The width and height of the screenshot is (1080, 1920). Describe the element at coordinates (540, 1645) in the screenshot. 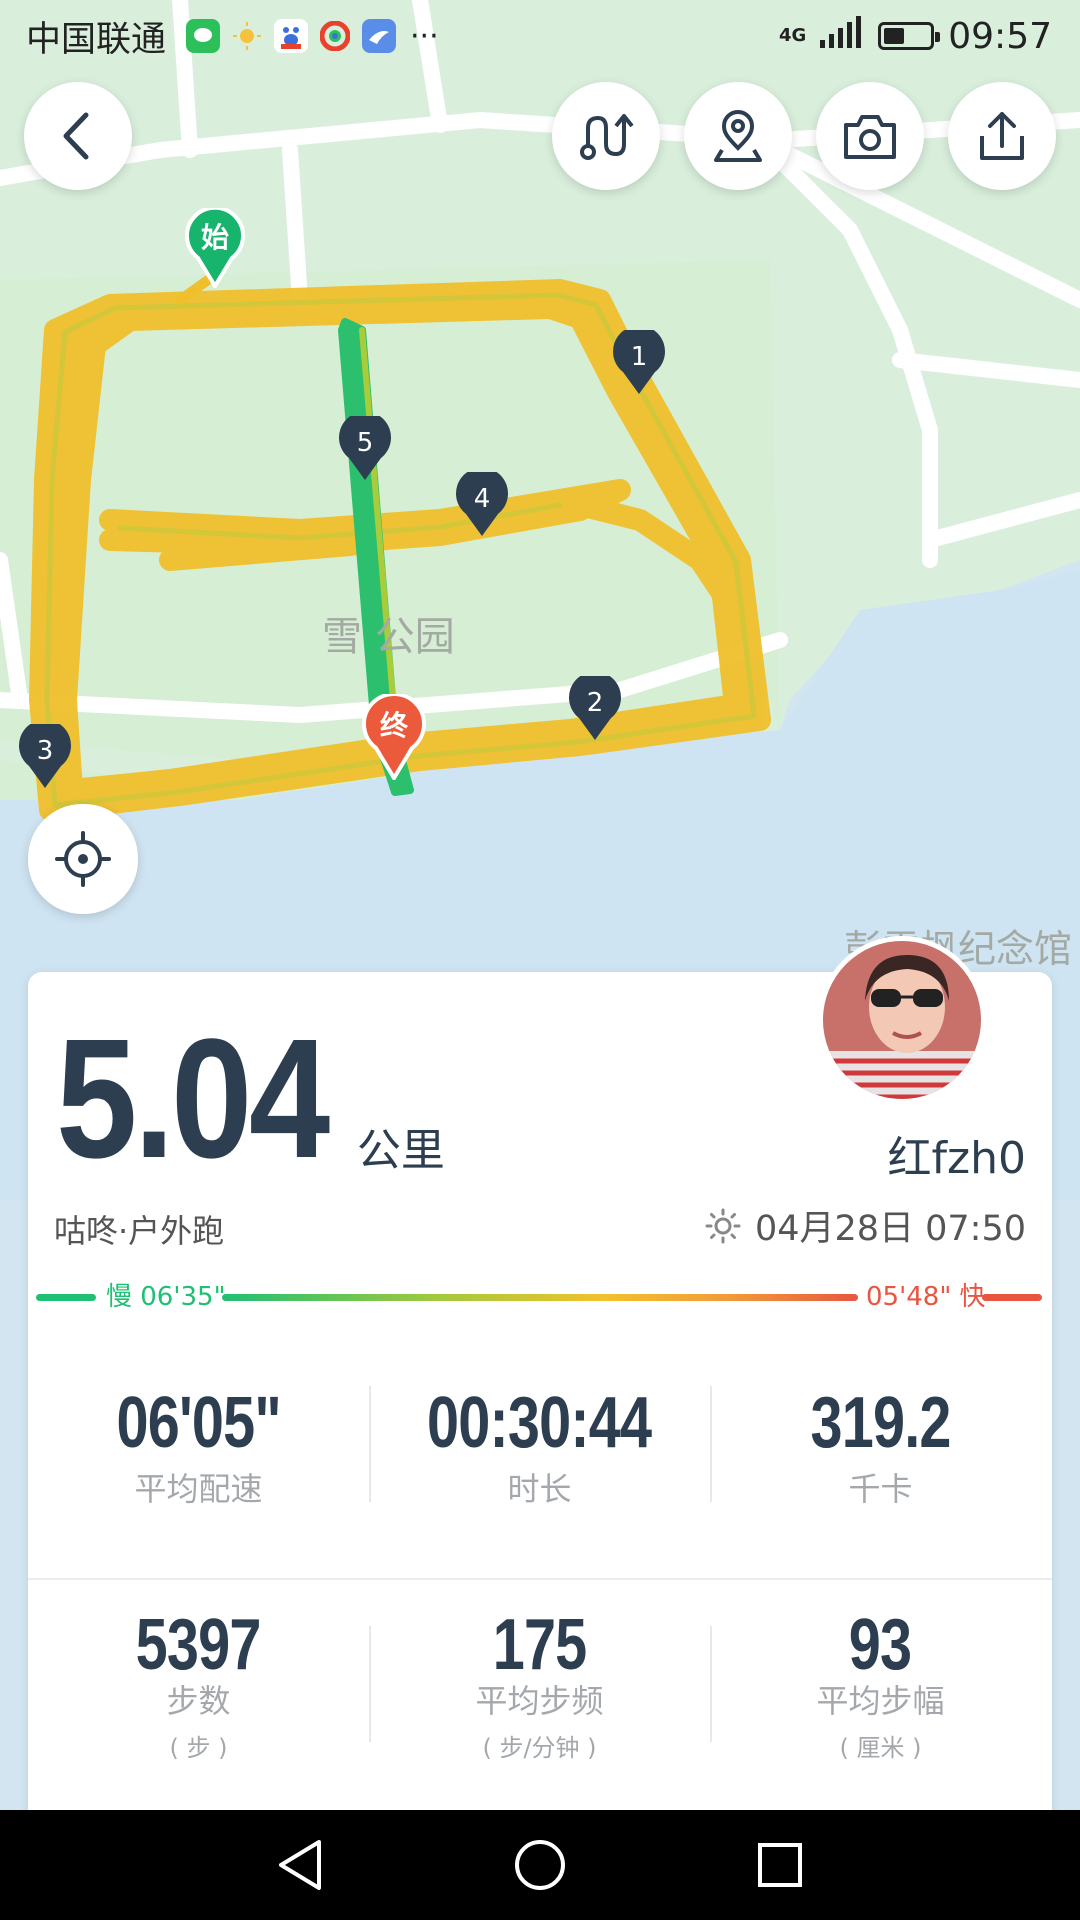

I see `cadence-value: 175` at that location.